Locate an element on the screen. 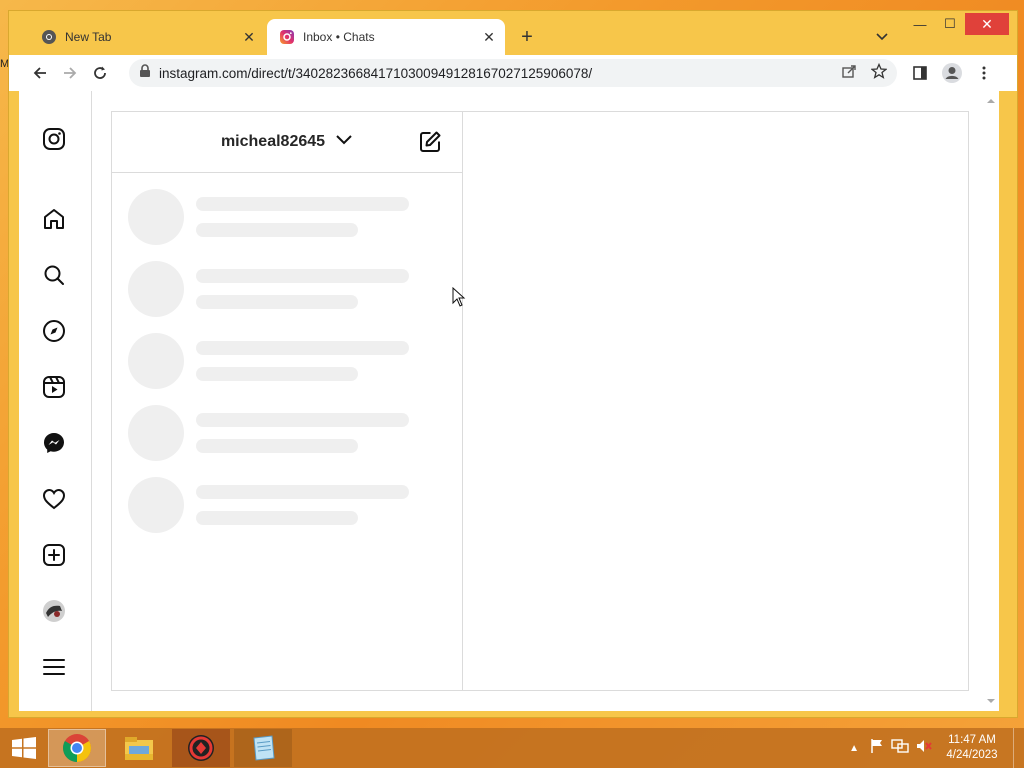 The image size is (1024, 768). home-icon is located at coordinates (54, 219).